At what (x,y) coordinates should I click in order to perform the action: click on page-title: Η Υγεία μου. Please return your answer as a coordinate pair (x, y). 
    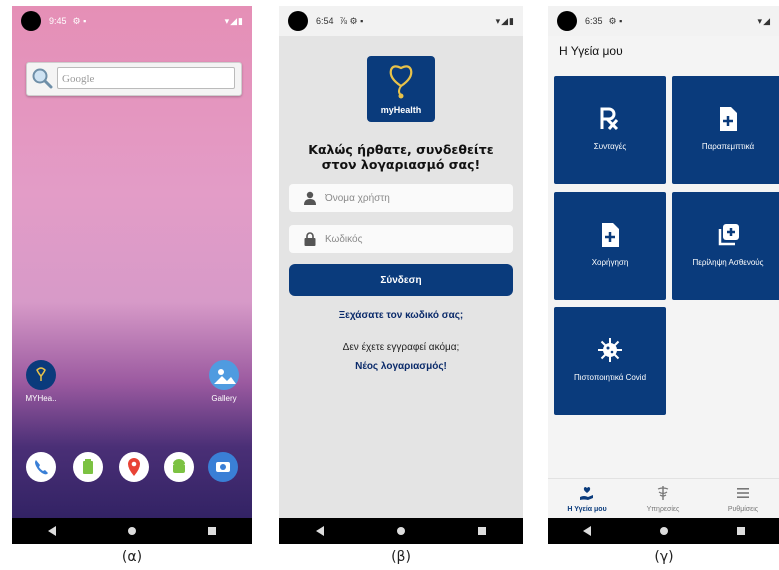
    Looking at the image, I should click on (591, 51).